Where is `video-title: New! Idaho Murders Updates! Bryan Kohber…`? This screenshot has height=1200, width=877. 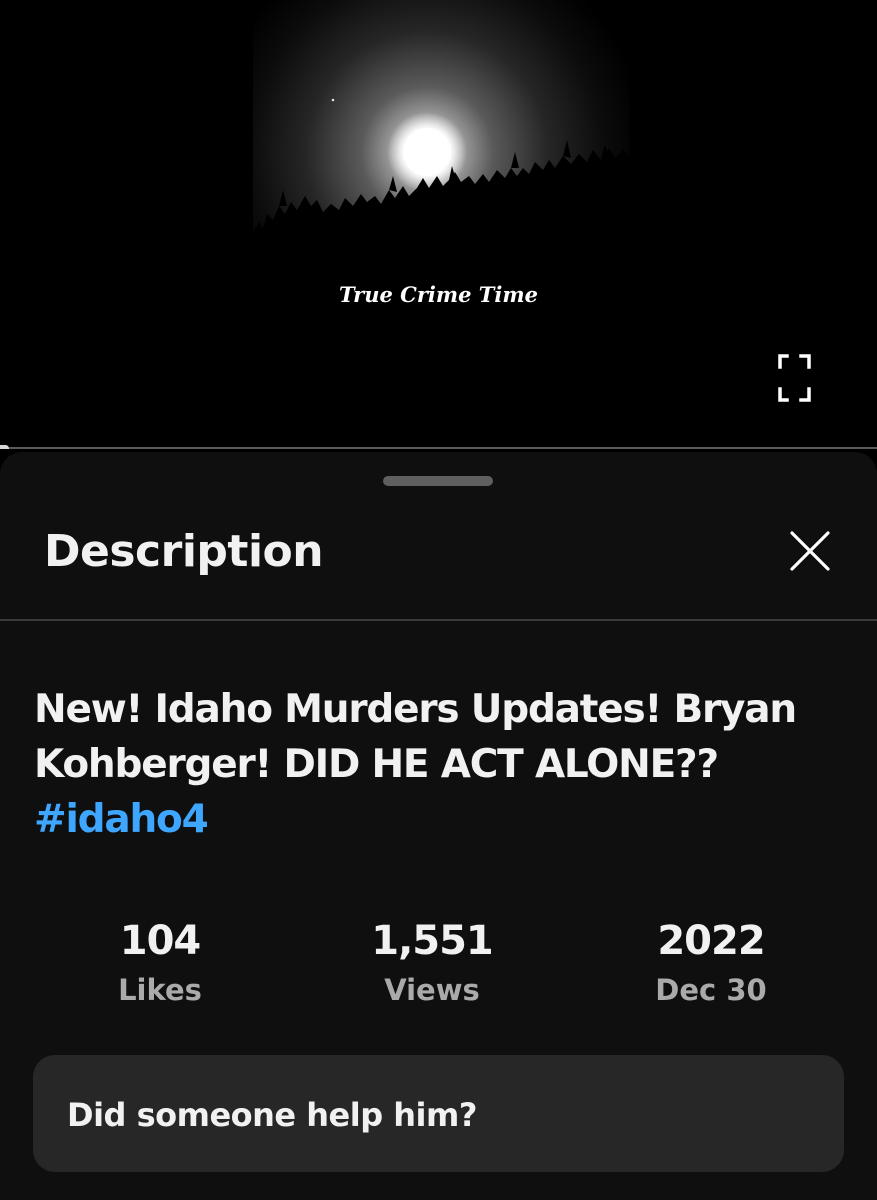 video-title: New! Idaho Murders Updates! Bryan Kohber… is located at coordinates (439, 764).